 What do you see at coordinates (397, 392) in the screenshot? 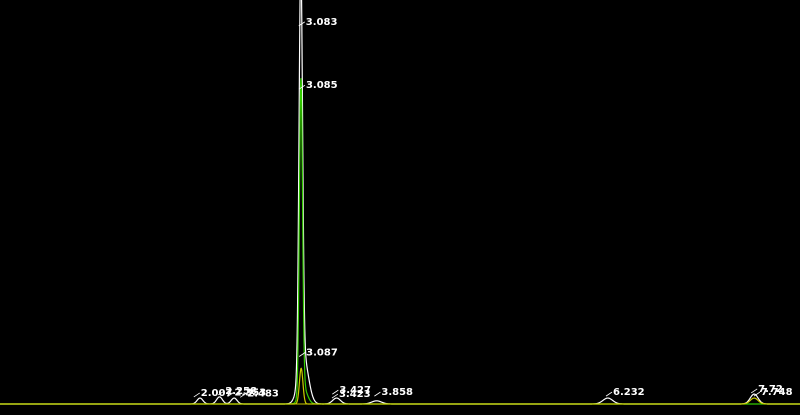
I see `peak-label-9: 3.858` at bounding box center [397, 392].